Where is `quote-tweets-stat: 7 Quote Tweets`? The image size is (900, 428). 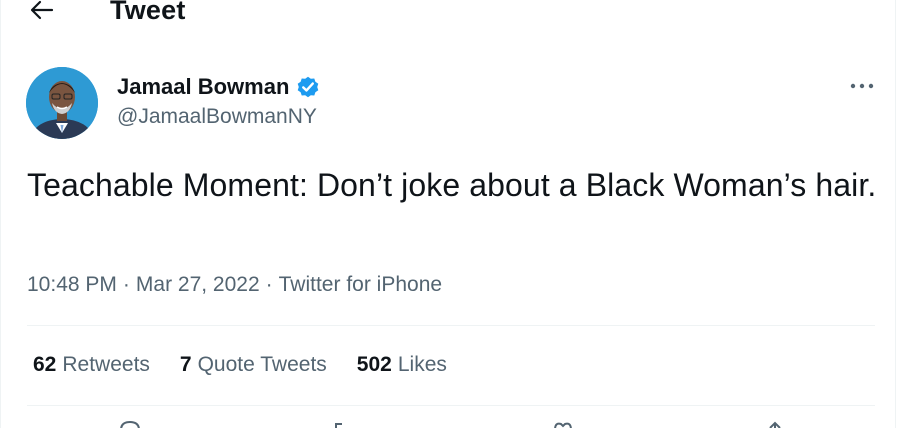
quote-tweets-stat: 7 Quote Tweets is located at coordinates (253, 365).